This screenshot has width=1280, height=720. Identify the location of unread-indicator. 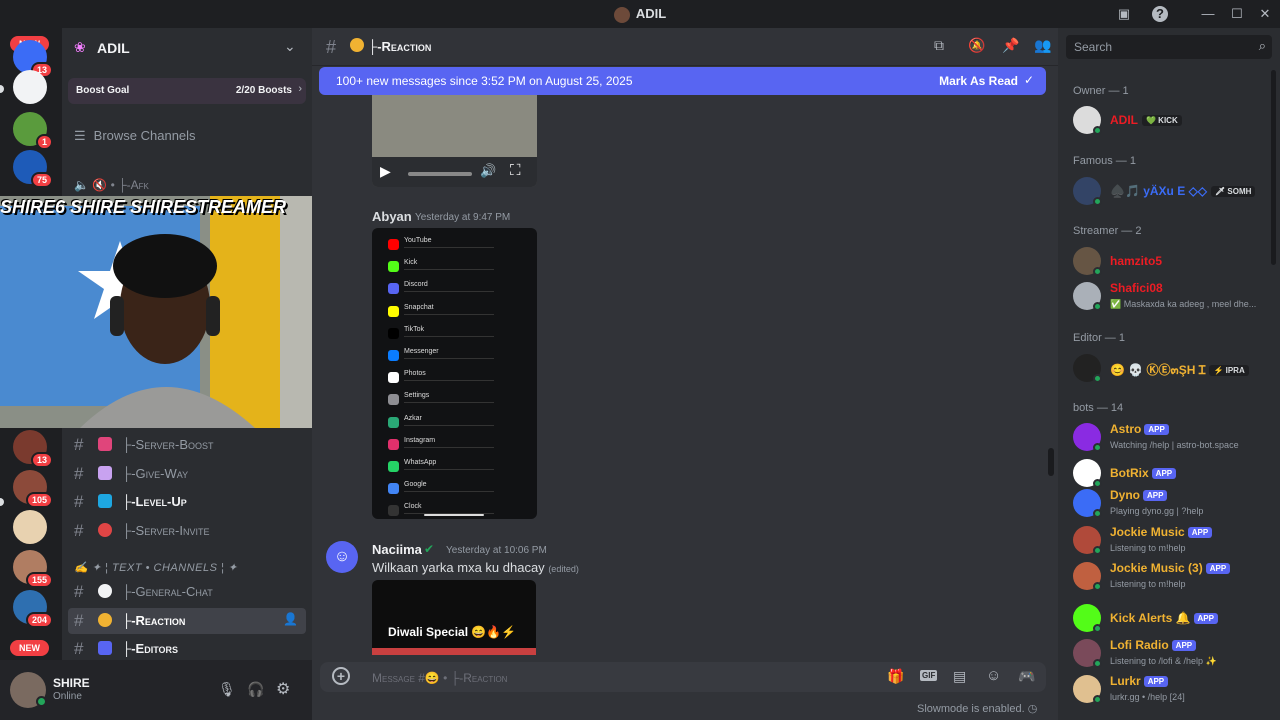
(2, 502).